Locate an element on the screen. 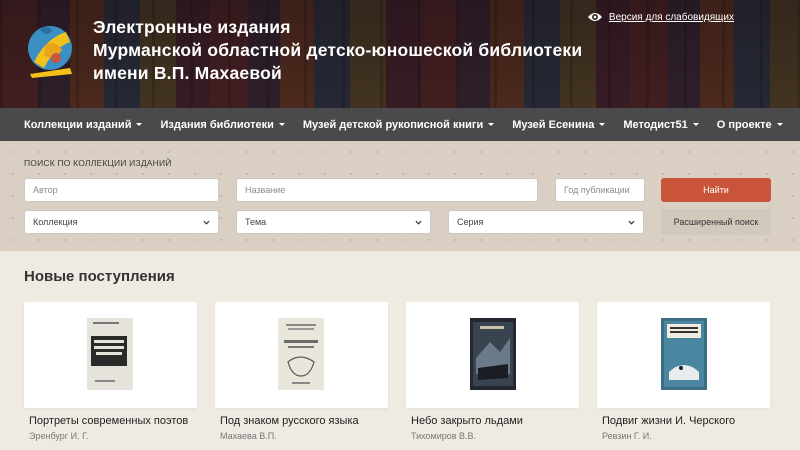 The width and height of the screenshot is (800, 450). site-title-line-1: Электронные издания is located at coordinates (192, 27).